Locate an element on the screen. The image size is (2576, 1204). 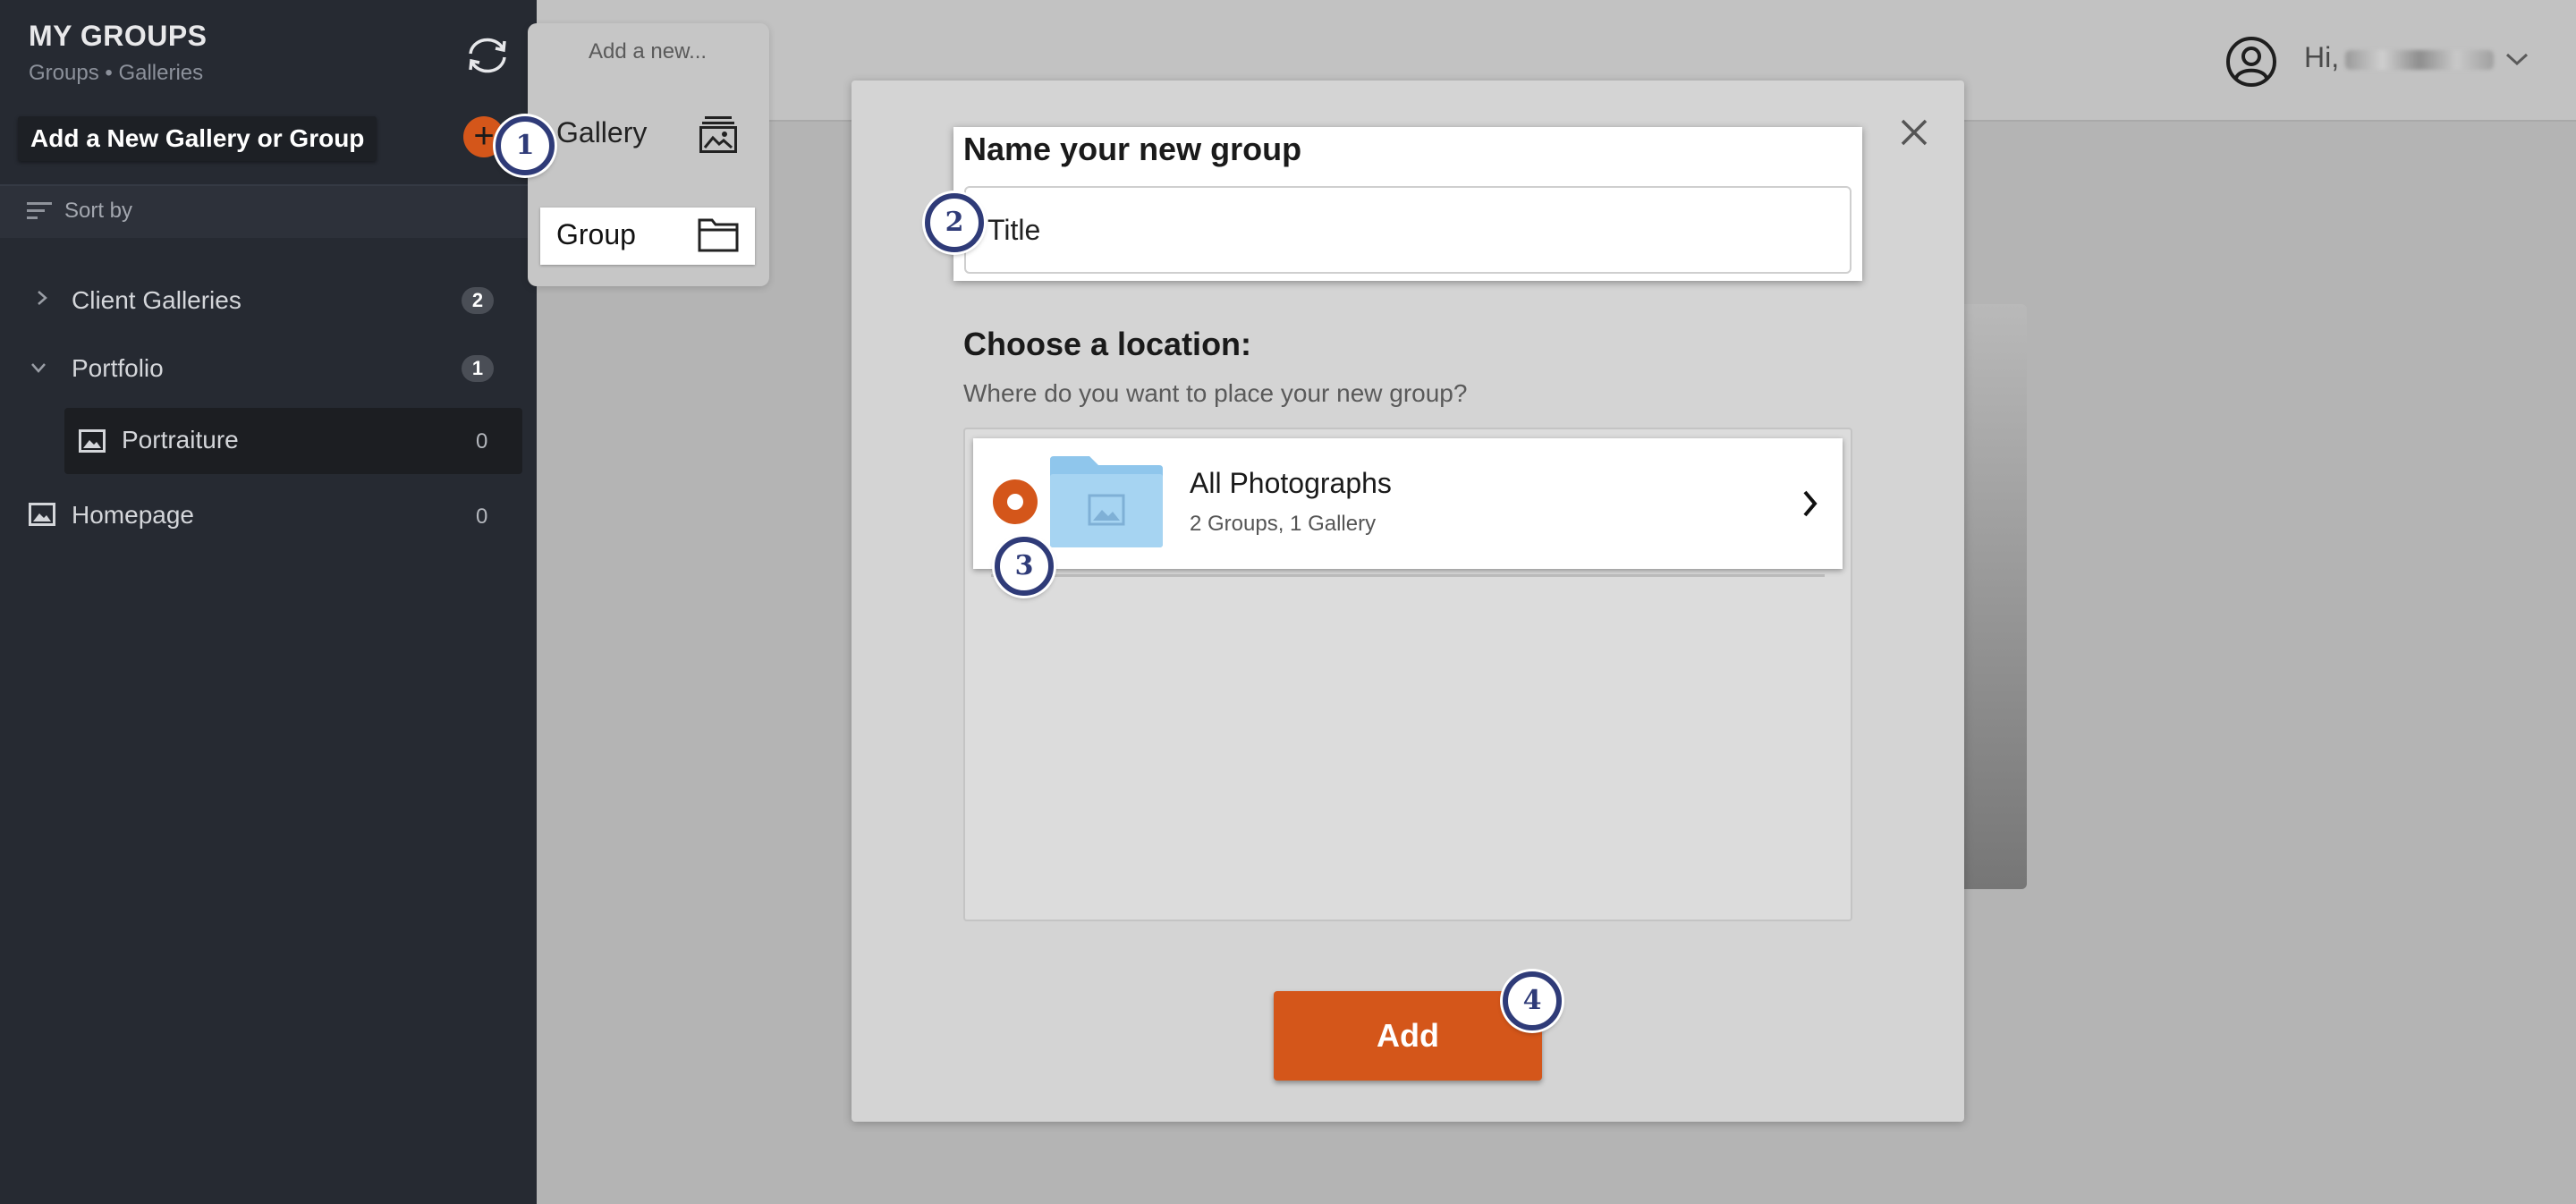
sidebar-title: MY GROUPS is located at coordinates (118, 36).